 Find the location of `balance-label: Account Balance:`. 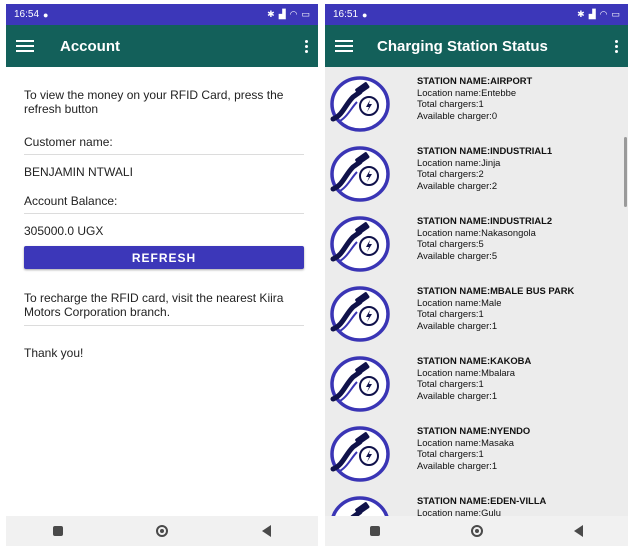

balance-label: Account Balance: is located at coordinates (71, 201).